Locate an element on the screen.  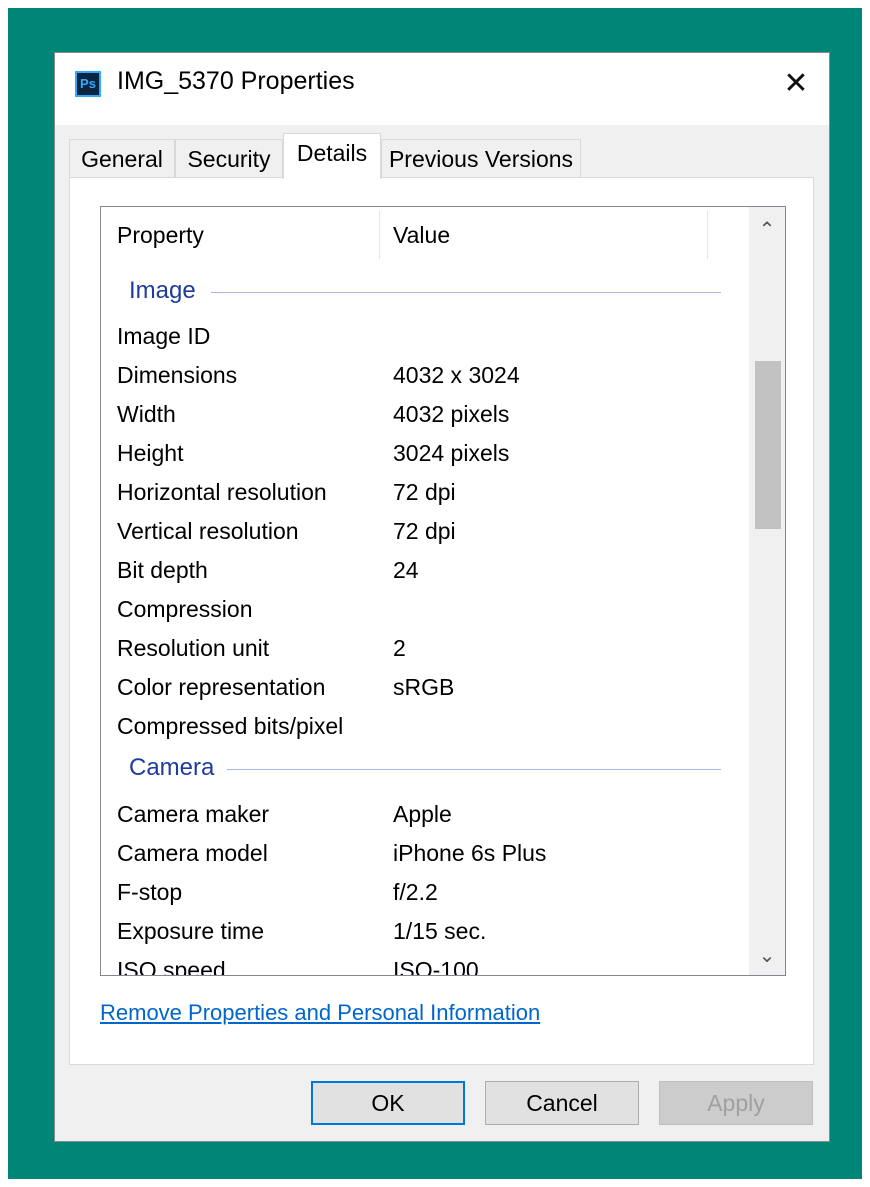
list-item: Height 3024 pixels is located at coordinates (421, 453).